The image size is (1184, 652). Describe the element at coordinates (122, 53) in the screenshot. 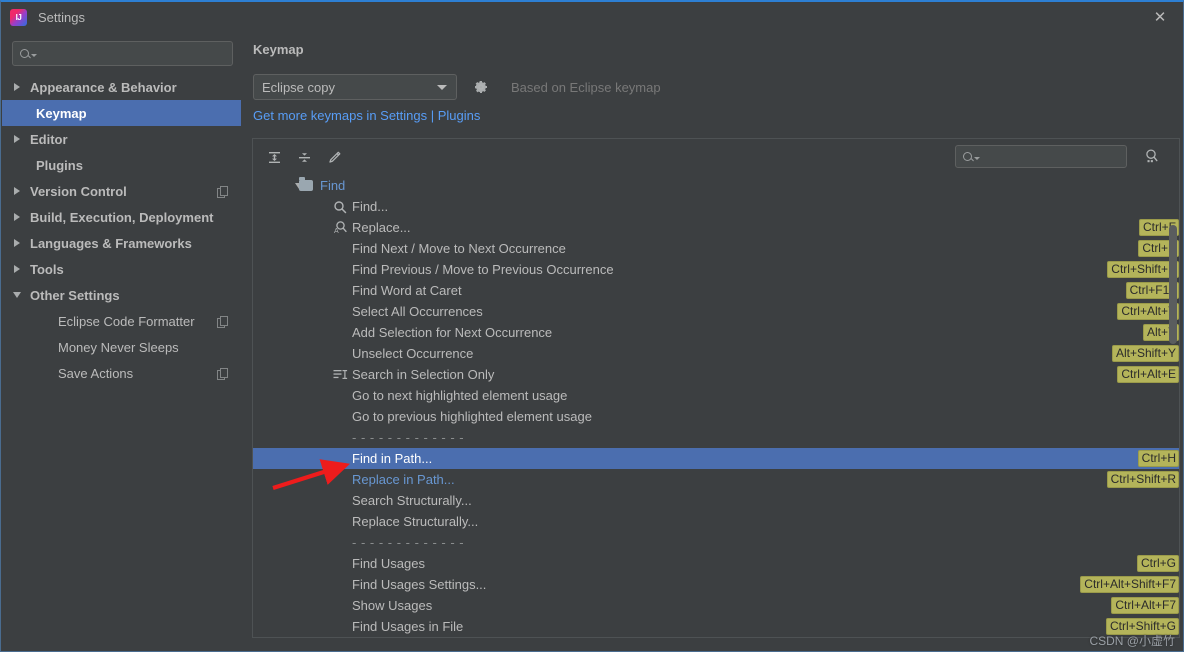

I see `sidebar-search-input` at that location.